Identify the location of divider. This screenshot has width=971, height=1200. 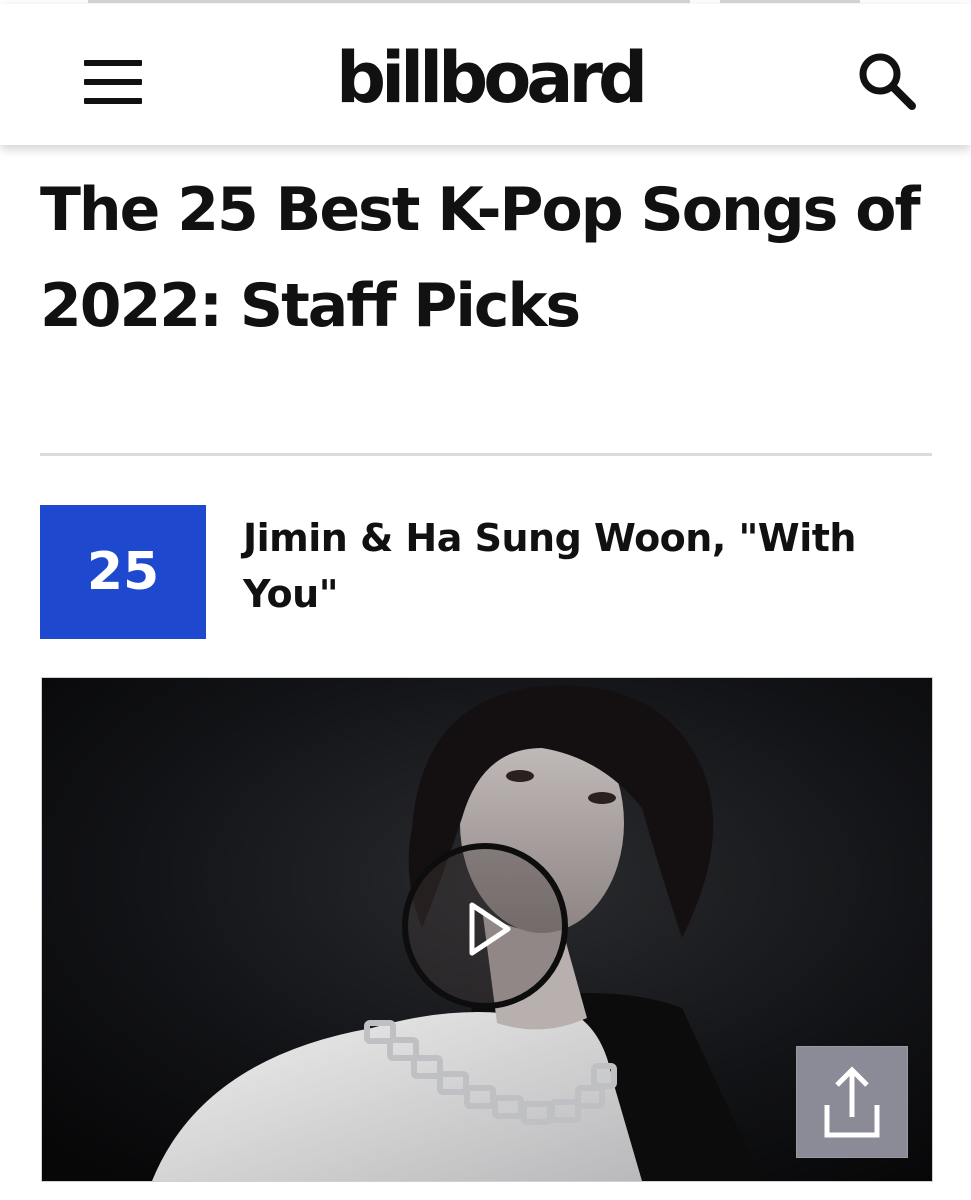
(486, 454).